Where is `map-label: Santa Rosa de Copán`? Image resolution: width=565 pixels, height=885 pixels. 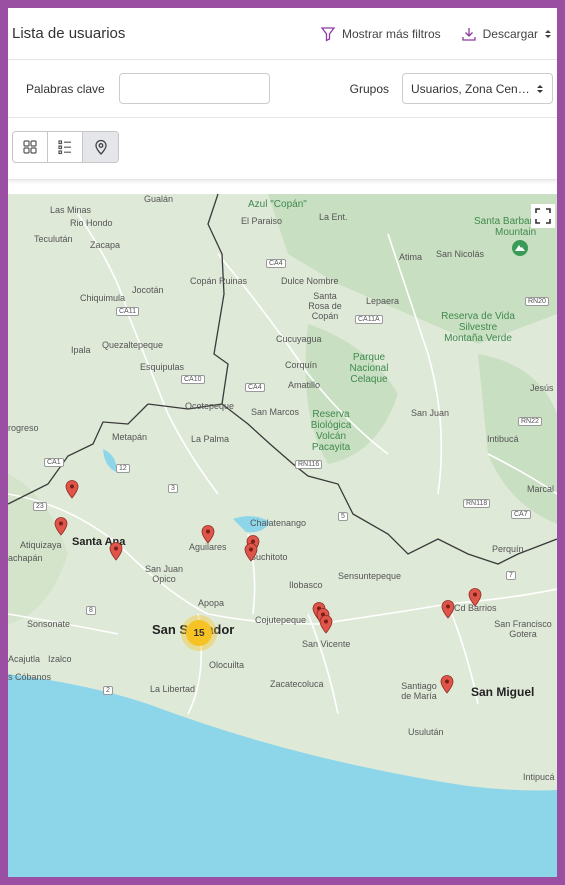
map-label: Santa Rosa de Copán is located at coordinates (325, 306).